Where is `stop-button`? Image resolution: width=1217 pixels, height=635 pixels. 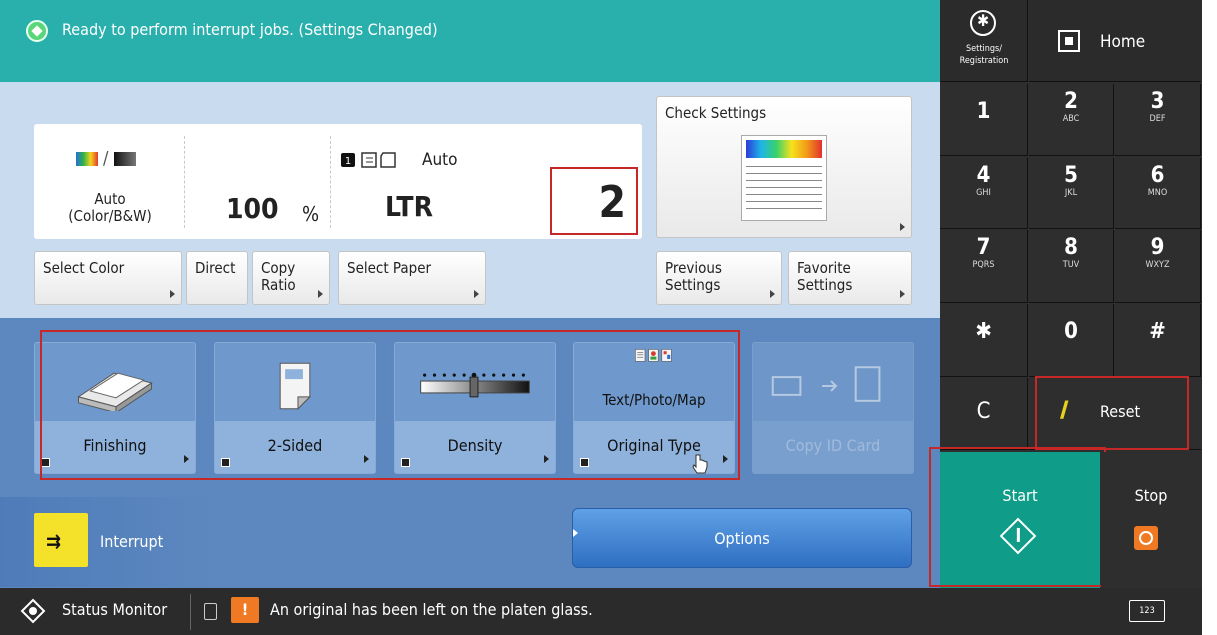
stop-button is located at coordinates (1151, 520).